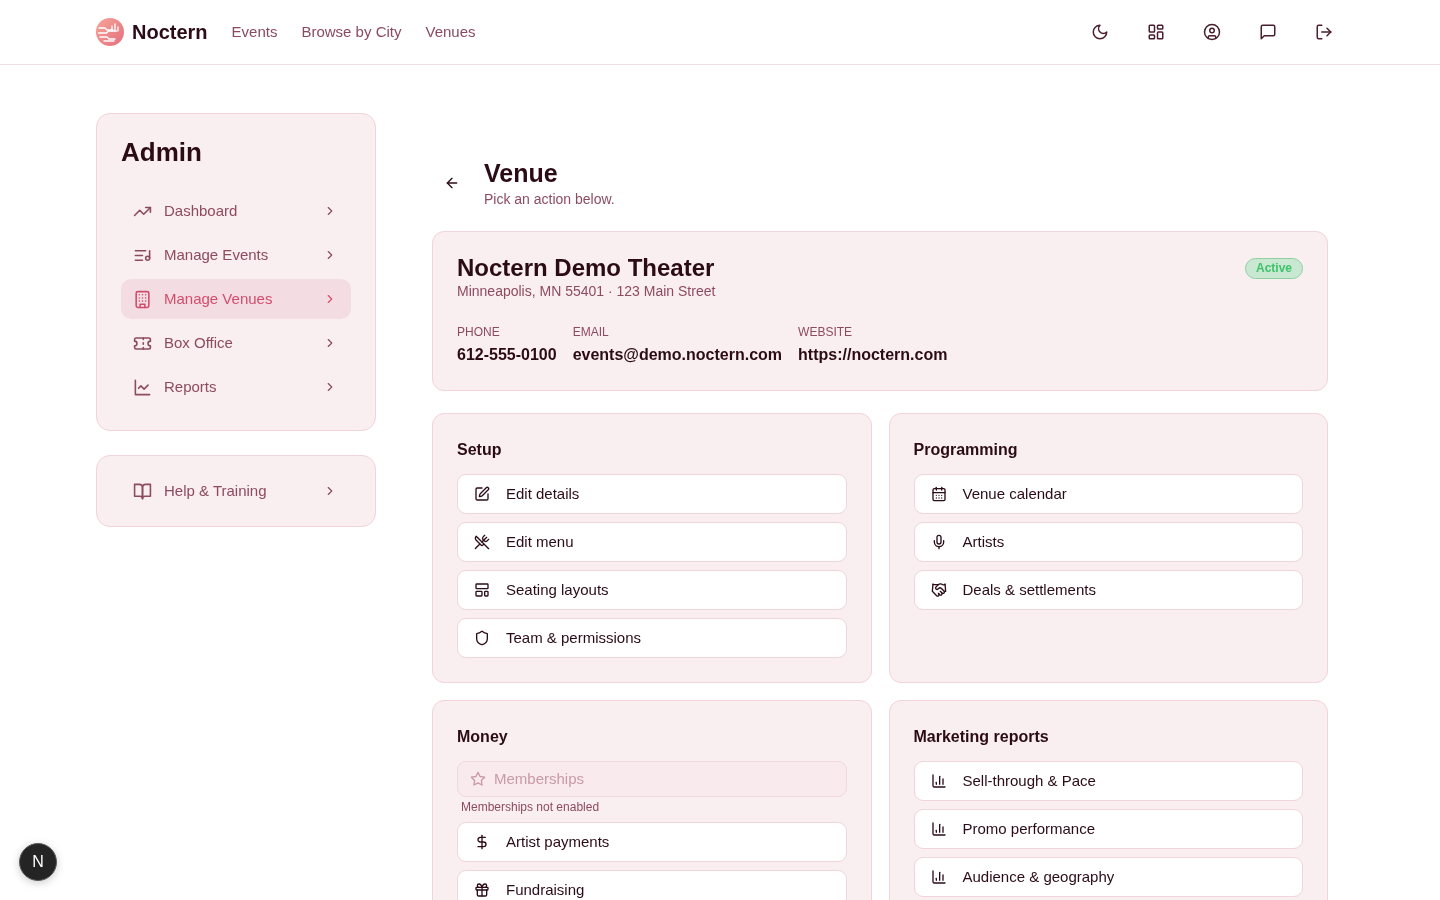 This screenshot has height=900, width=1440. What do you see at coordinates (351, 32) in the screenshot?
I see `nav-link: Browse by City` at bounding box center [351, 32].